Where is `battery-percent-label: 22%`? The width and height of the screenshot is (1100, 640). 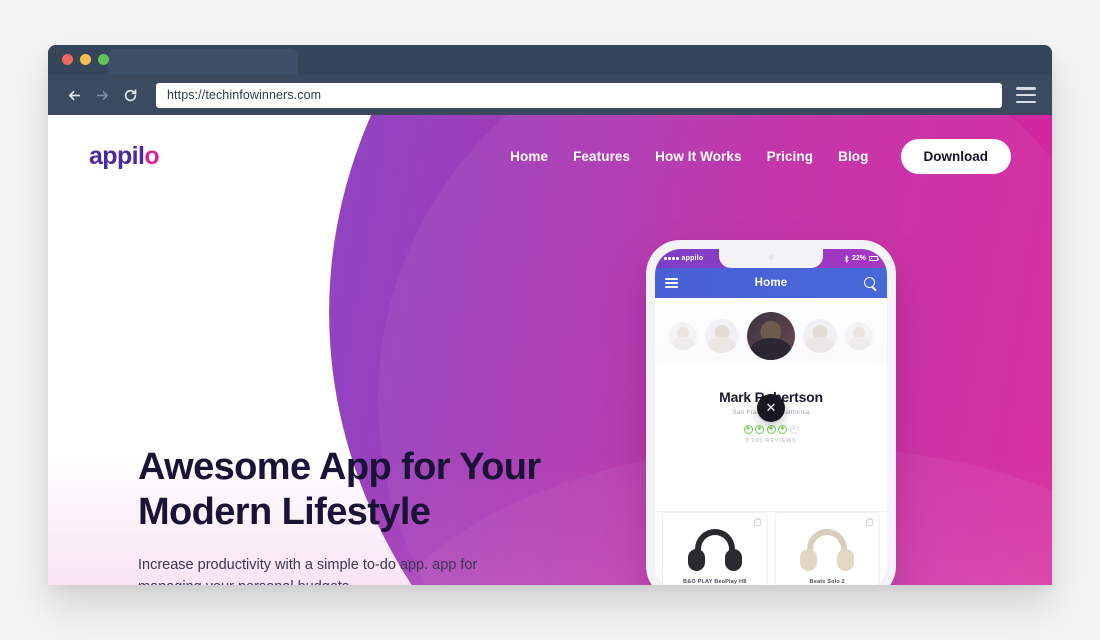 battery-percent-label: 22% is located at coordinates (858, 258).